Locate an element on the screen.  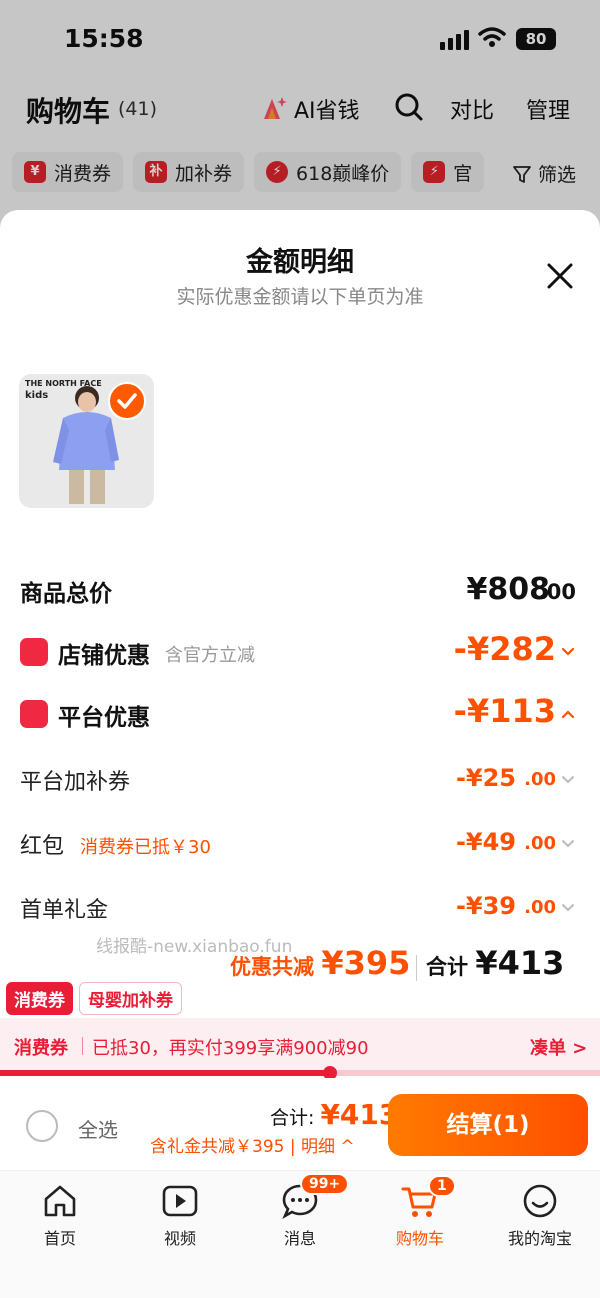
cart-badge: 1 is located at coordinates (442, 1186).